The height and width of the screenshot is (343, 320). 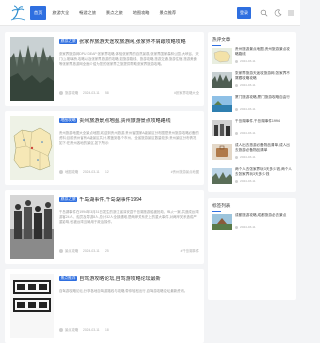 What do you see at coordinates (107, 251) in the screenshot?
I see `post-views: 25` at bounding box center [107, 251].